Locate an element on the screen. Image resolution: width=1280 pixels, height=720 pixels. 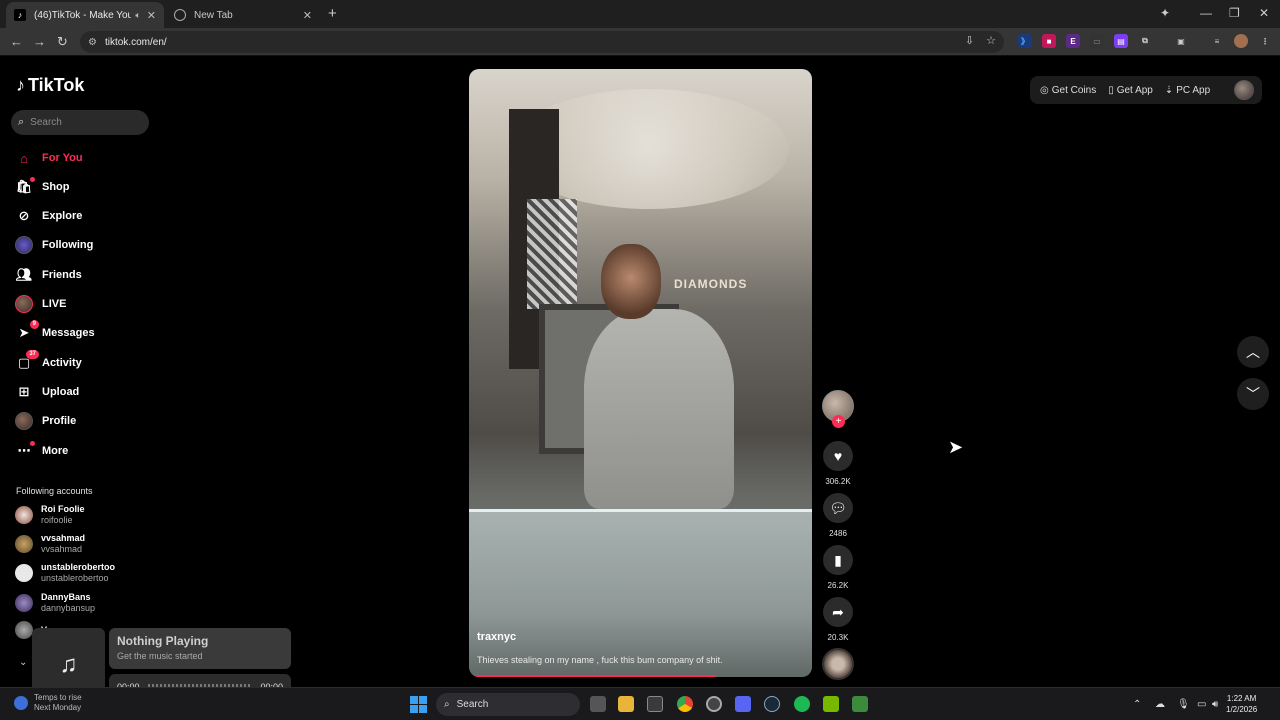
account-name: vvsahmad is located at coordinates (63, 538).